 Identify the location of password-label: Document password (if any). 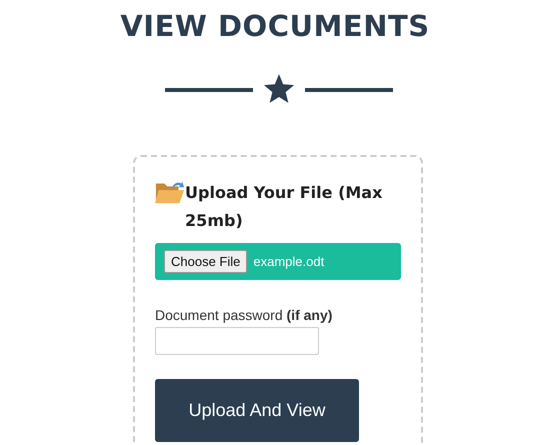
(244, 315).